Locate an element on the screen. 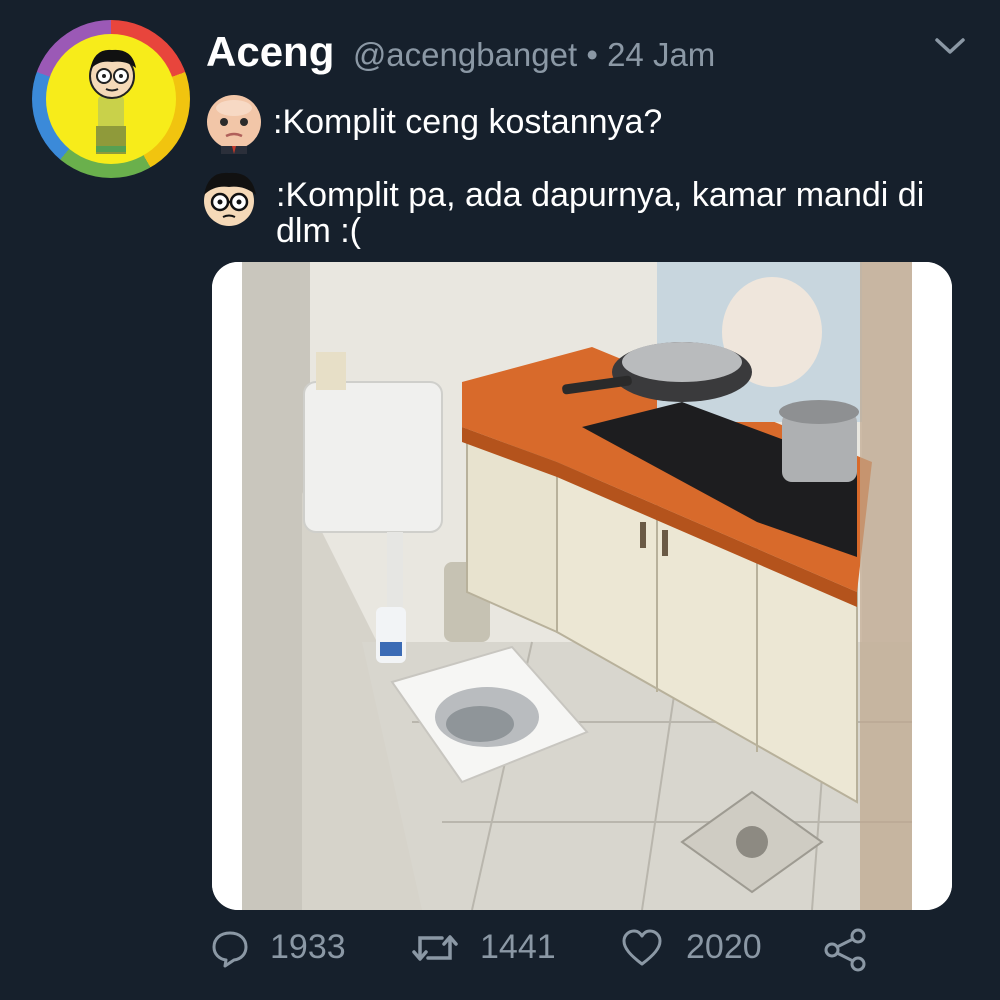  chevron-down-icon is located at coordinates (950, 46).